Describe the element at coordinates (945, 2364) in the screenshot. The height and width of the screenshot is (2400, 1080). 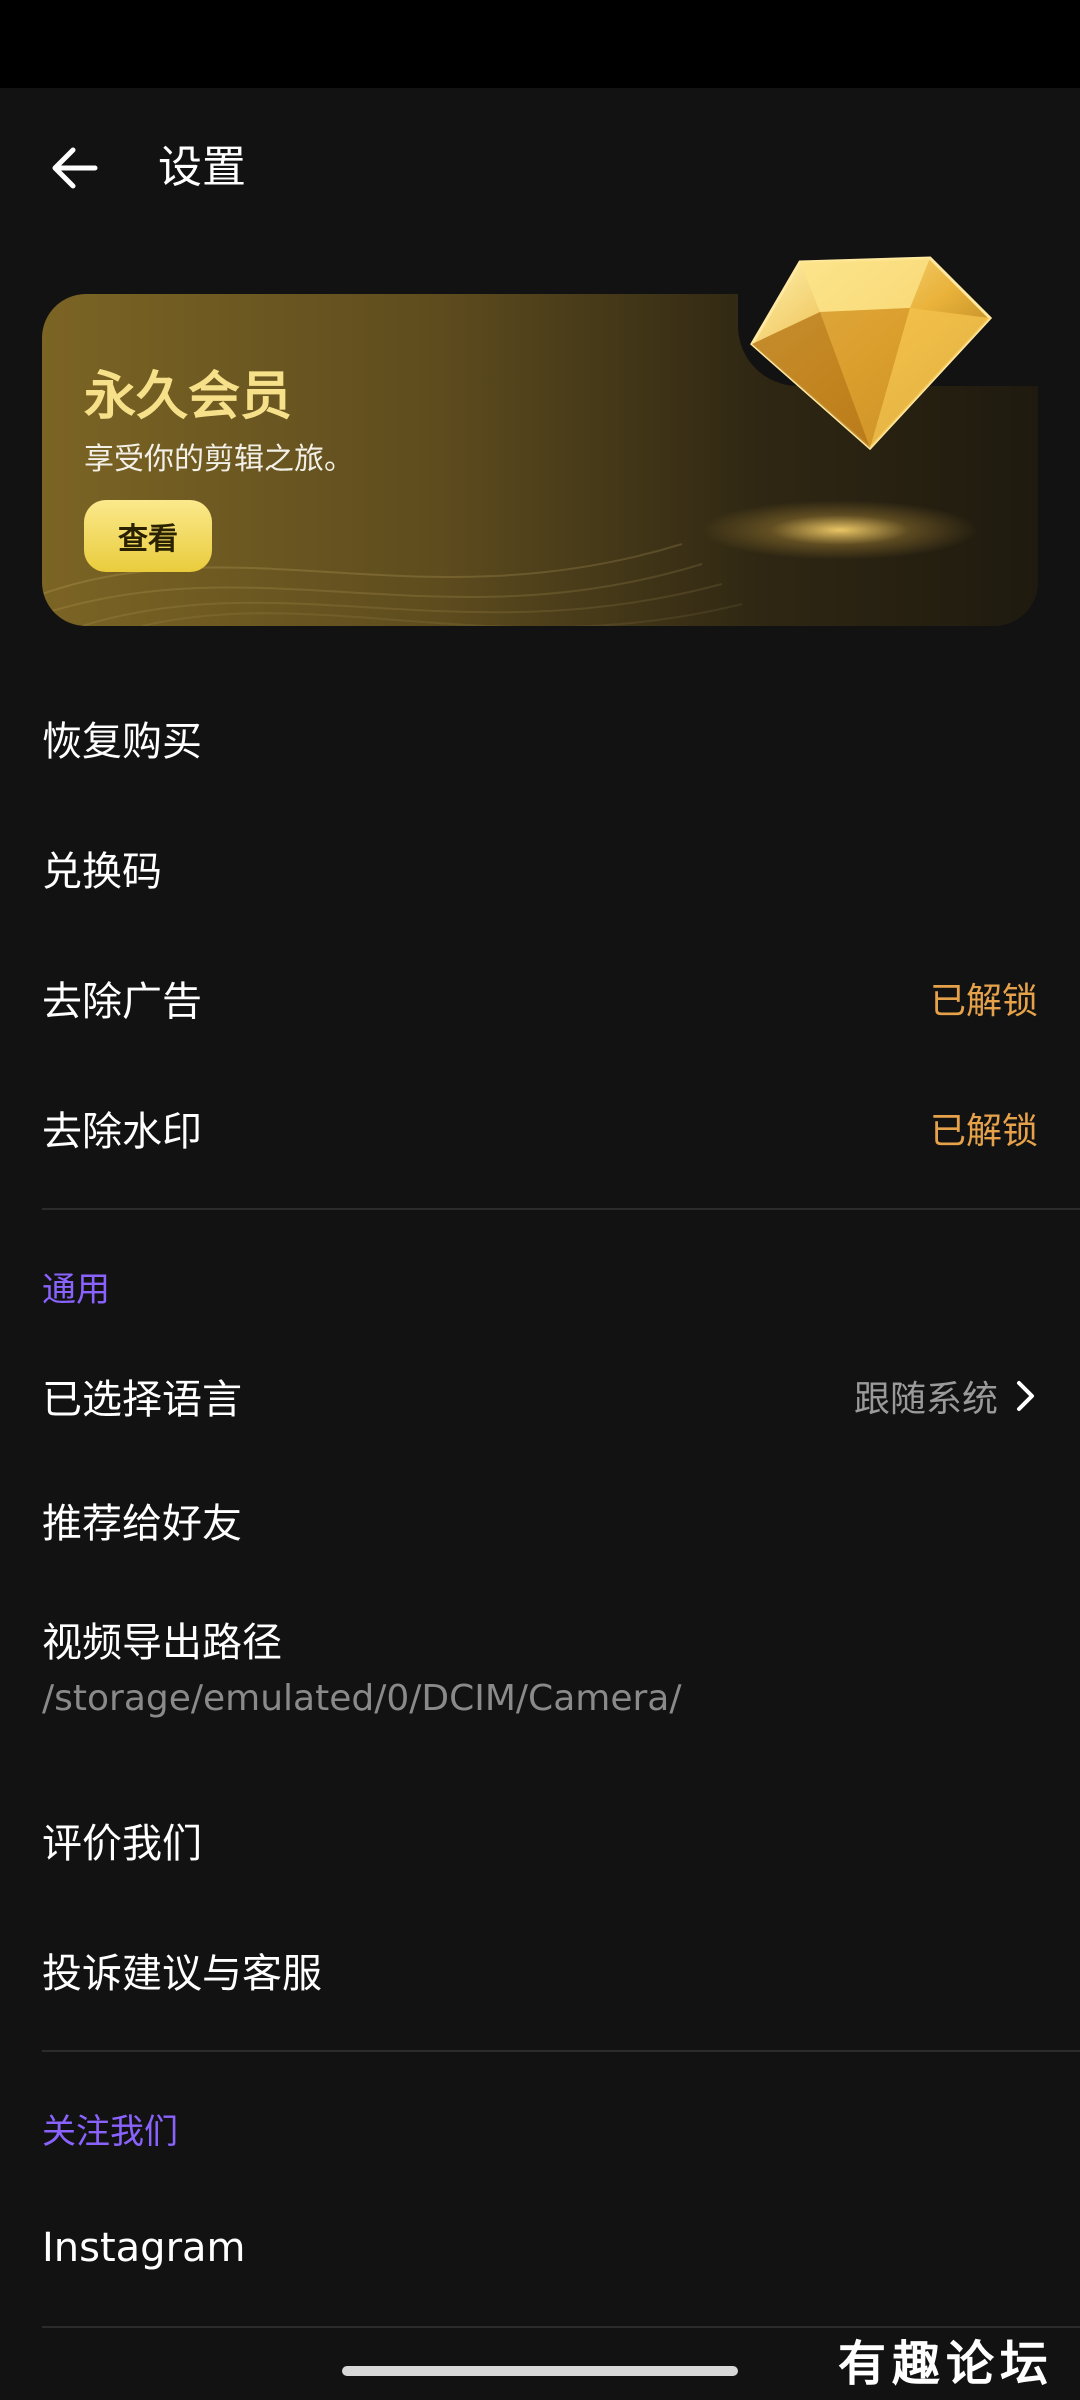
I see `forum-watermark: 有趣论坛` at that location.